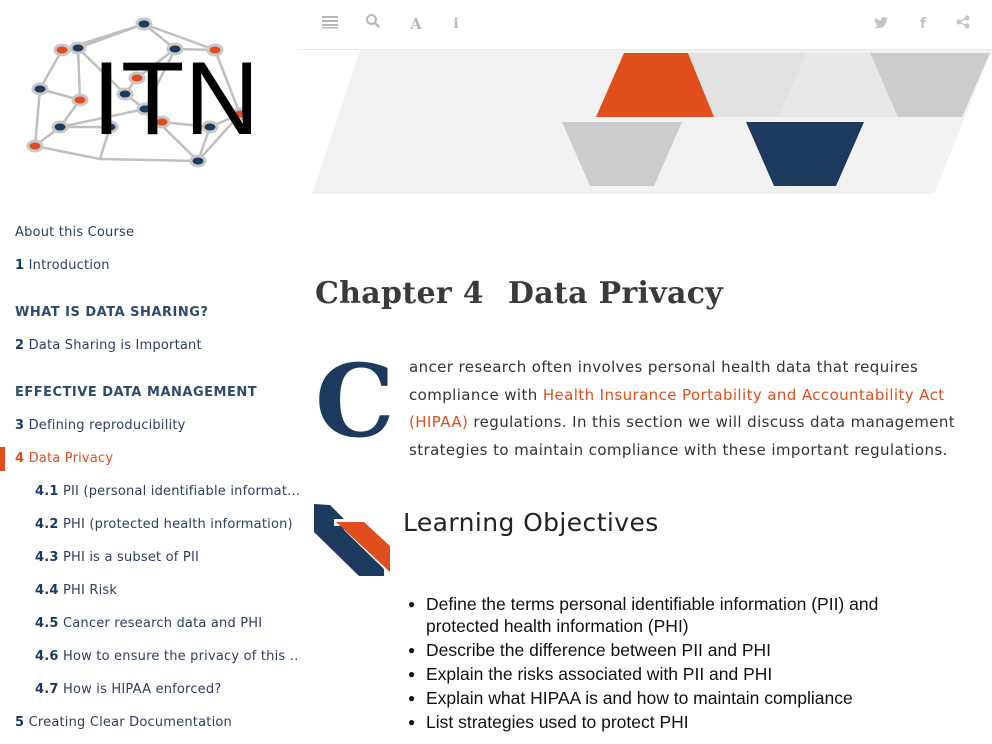 The height and width of the screenshot is (744, 992). What do you see at coordinates (658, 723) in the screenshot?
I see `objective-item: List strategies used to protect PHI` at bounding box center [658, 723].